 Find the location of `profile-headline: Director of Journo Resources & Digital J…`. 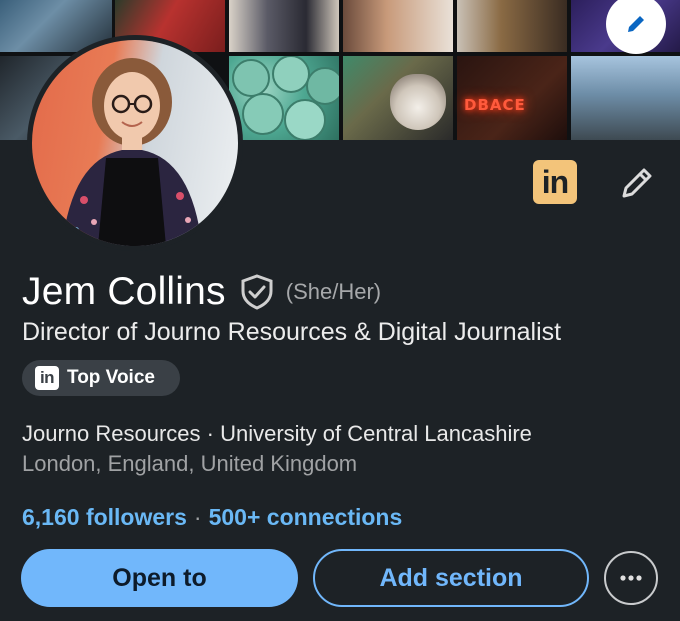

profile-headline: Director of Journo Resources & Digital J… is located at coordinates (292, 332).